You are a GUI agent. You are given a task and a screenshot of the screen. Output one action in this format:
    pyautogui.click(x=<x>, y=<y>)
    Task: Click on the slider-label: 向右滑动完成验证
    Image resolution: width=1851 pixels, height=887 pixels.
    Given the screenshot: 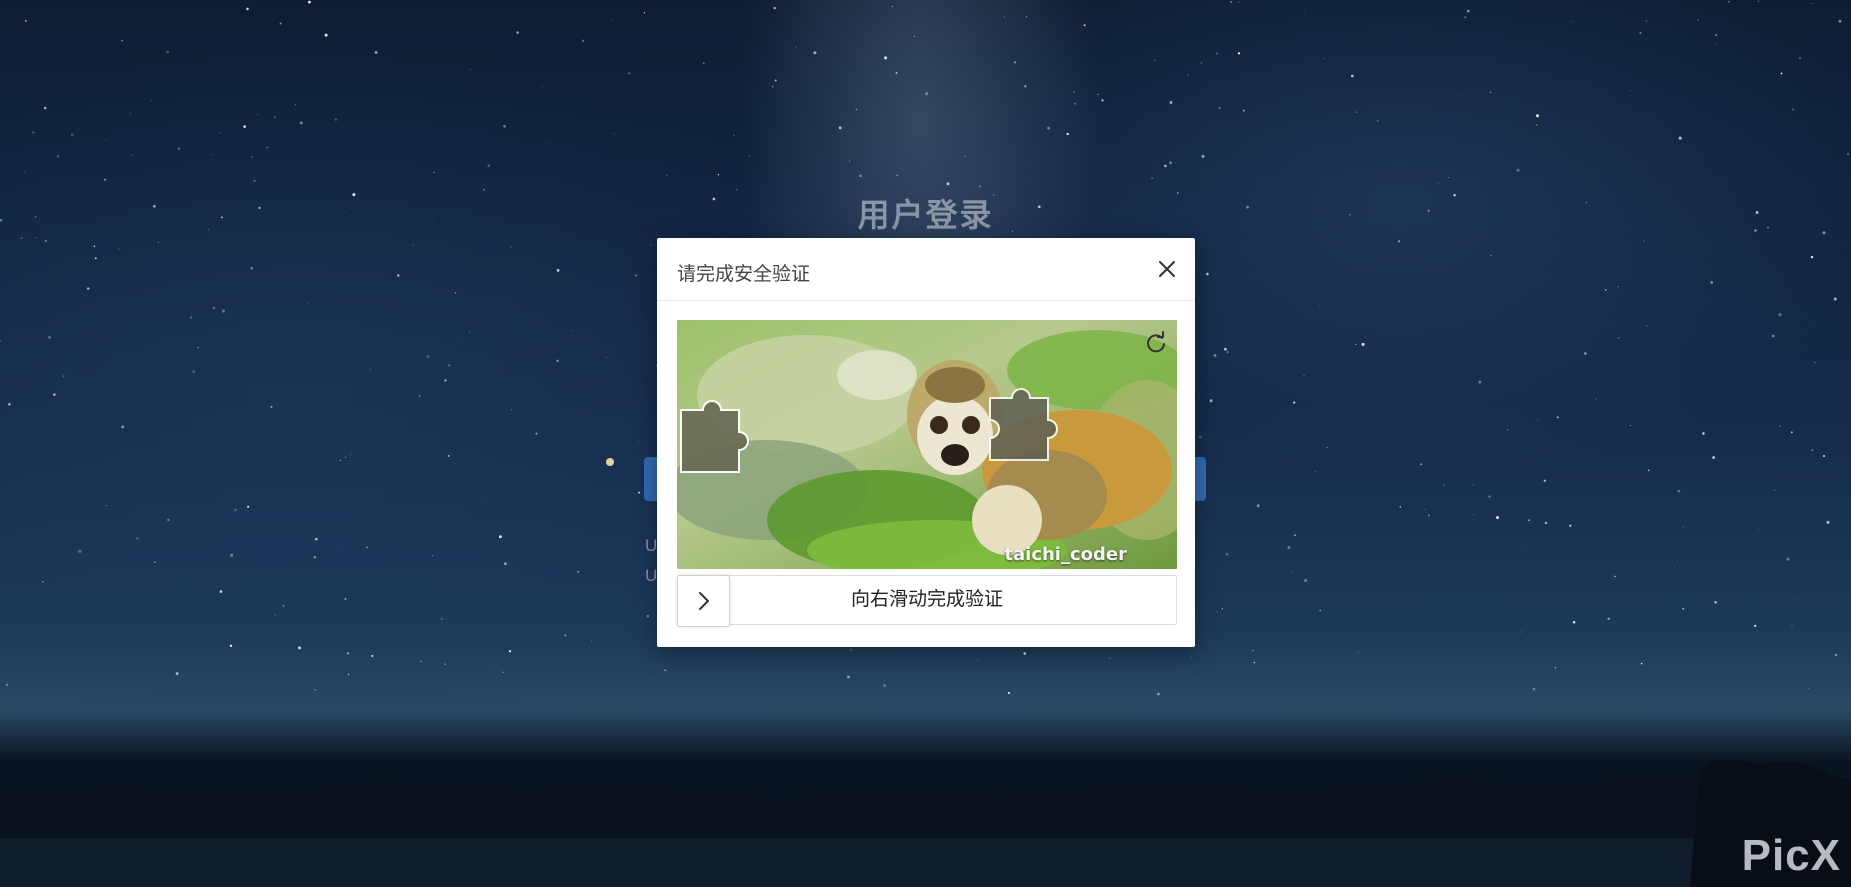 What is the action you would take?
    pyautogui.click(x=926, y=599)
    